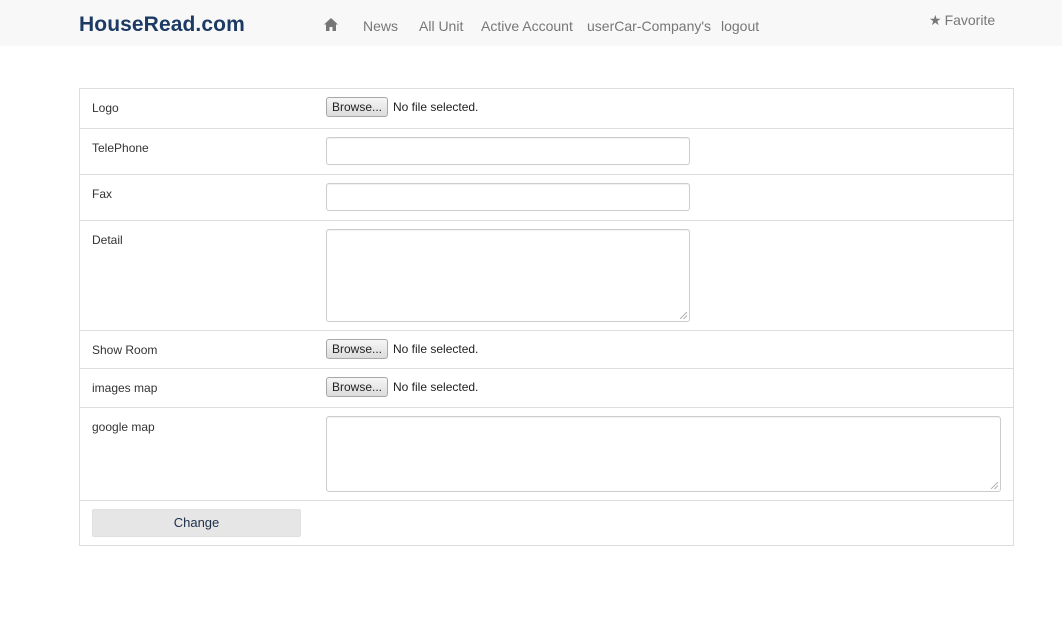 Image resolution: width=1062 pixels, height=639 pixels. What do you see at coordinates (508, 275) in the screenshot?
I see `detail-textarea` at bounding box center [508, 275].